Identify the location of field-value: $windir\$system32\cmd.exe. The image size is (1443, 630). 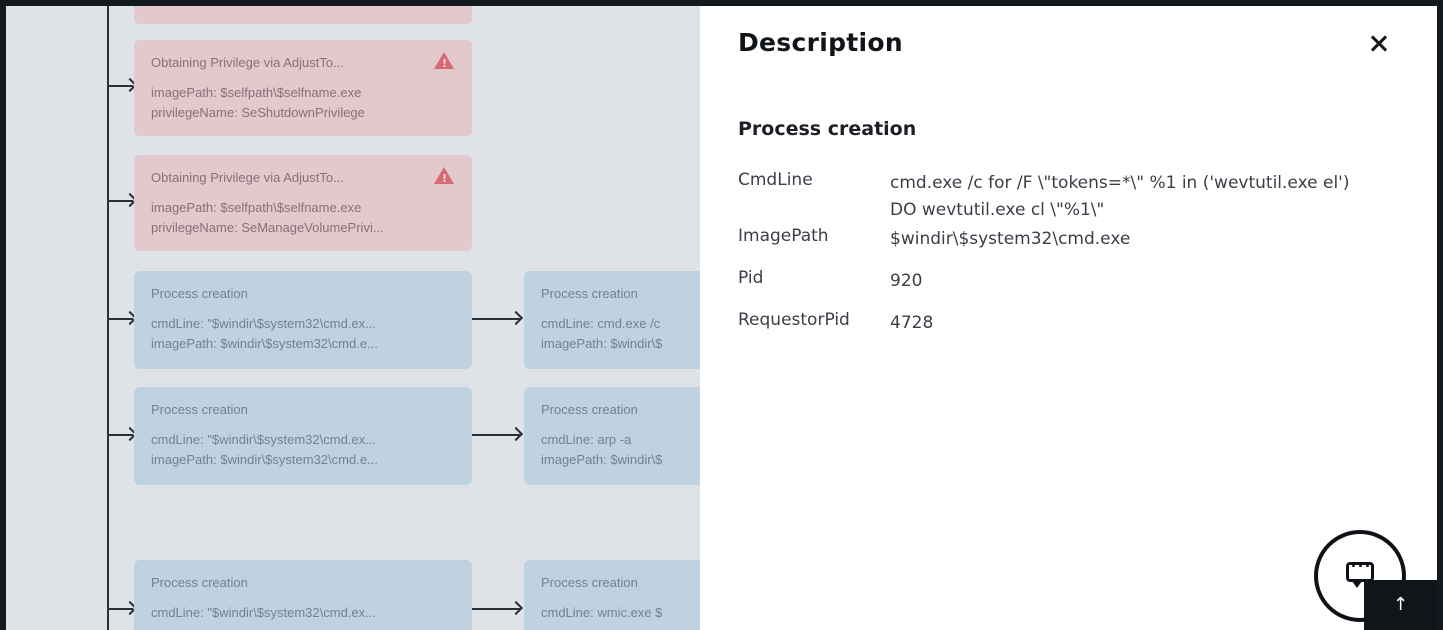
(1010, 239).